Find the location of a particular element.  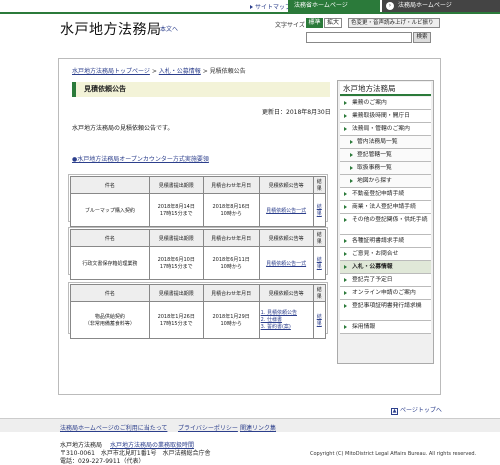

sidebar-item: 業務取扱時間・開庁日 is located at coordinates (385, 116).